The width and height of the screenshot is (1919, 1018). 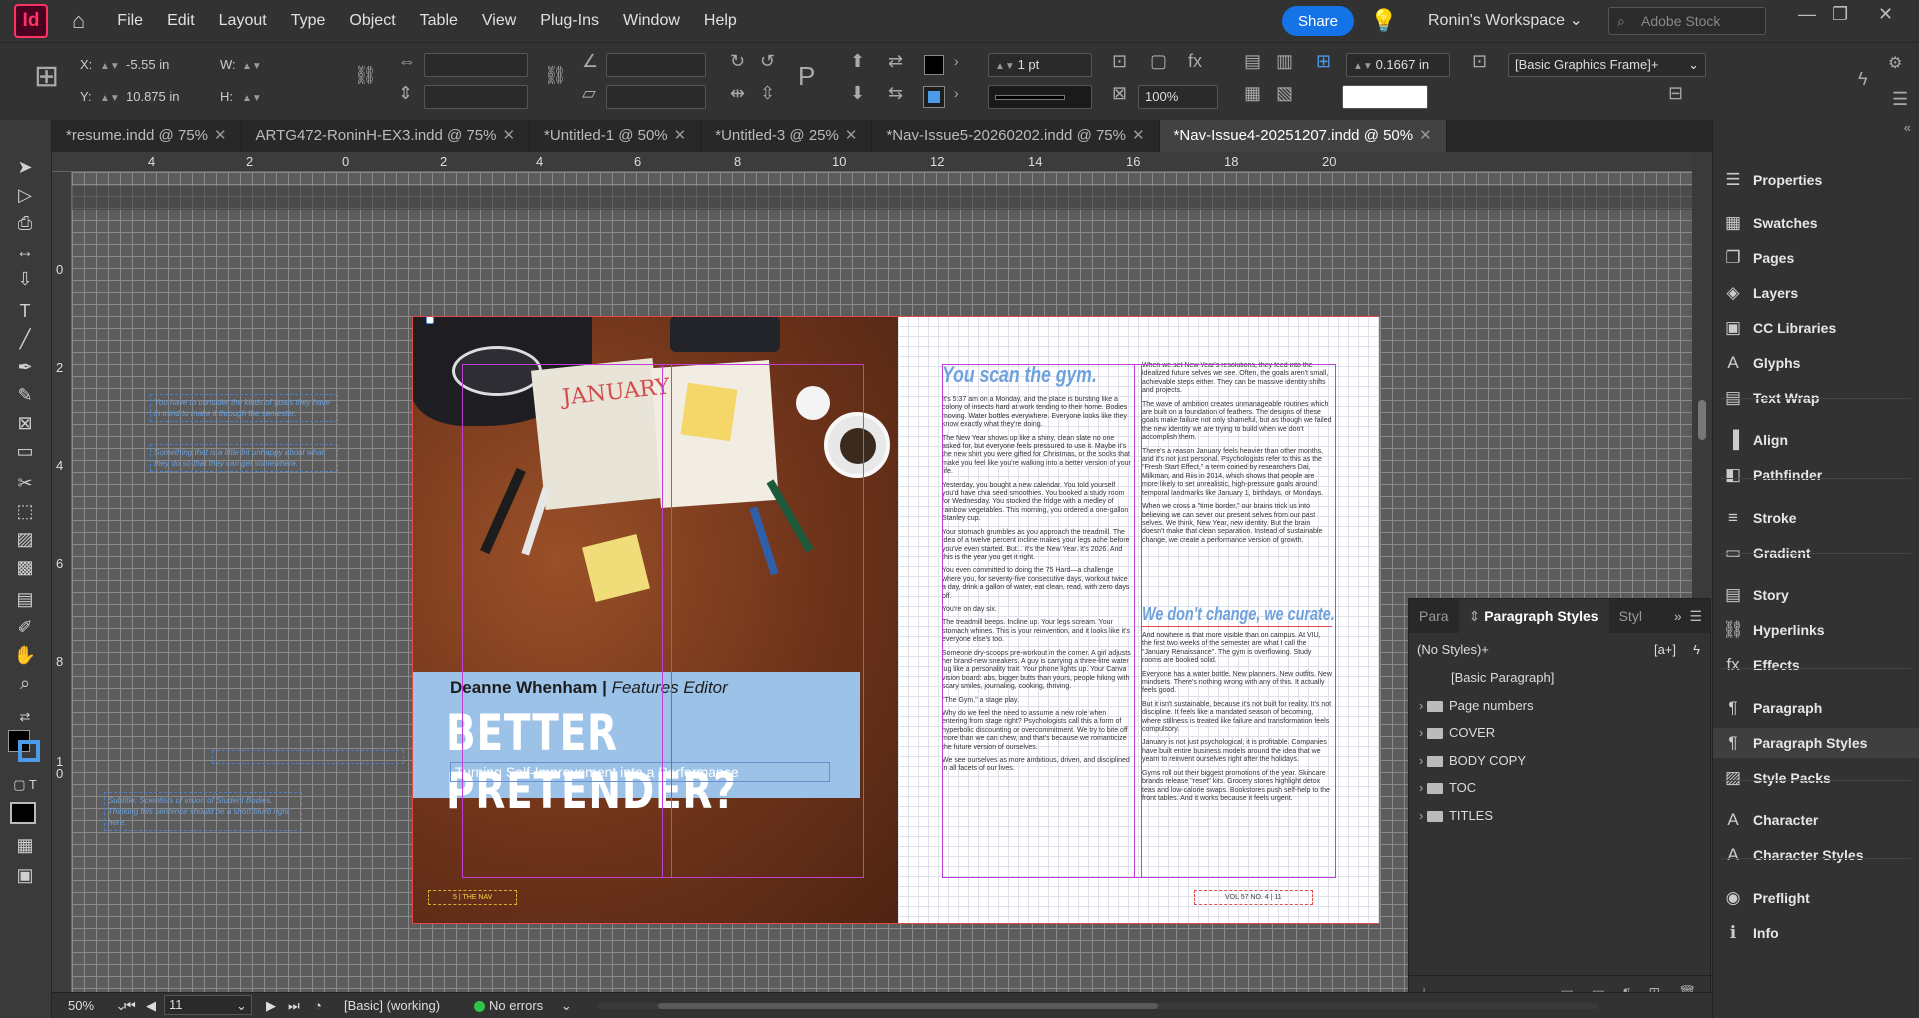 What do you see at coordinates (1434, 616) in the screenshot?
I see `tab-paragraph: Para` at bounding box center [1434, 616].